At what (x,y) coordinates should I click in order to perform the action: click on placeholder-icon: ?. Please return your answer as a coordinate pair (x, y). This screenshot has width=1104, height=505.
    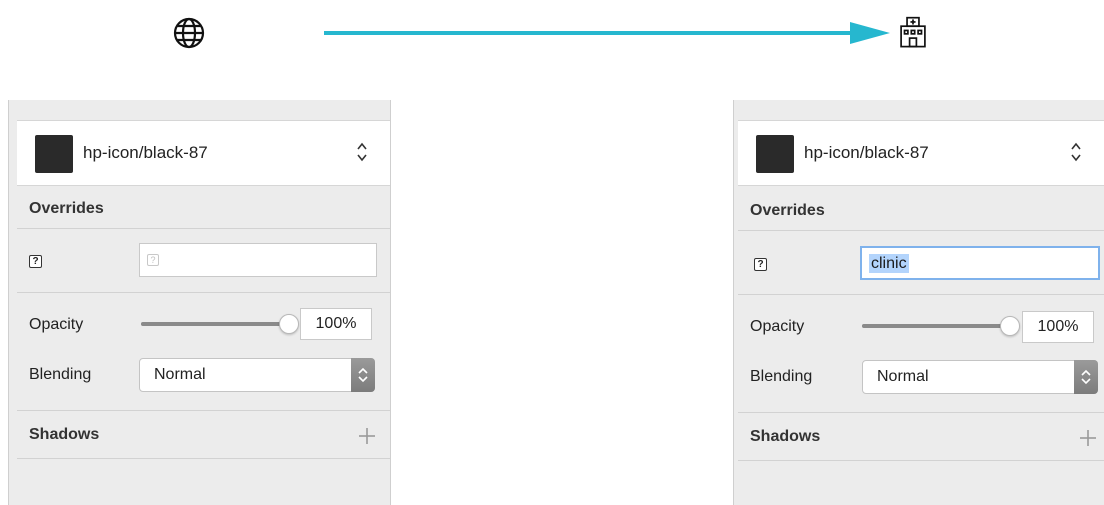
    Looking at the image, I should click on (153, 259).